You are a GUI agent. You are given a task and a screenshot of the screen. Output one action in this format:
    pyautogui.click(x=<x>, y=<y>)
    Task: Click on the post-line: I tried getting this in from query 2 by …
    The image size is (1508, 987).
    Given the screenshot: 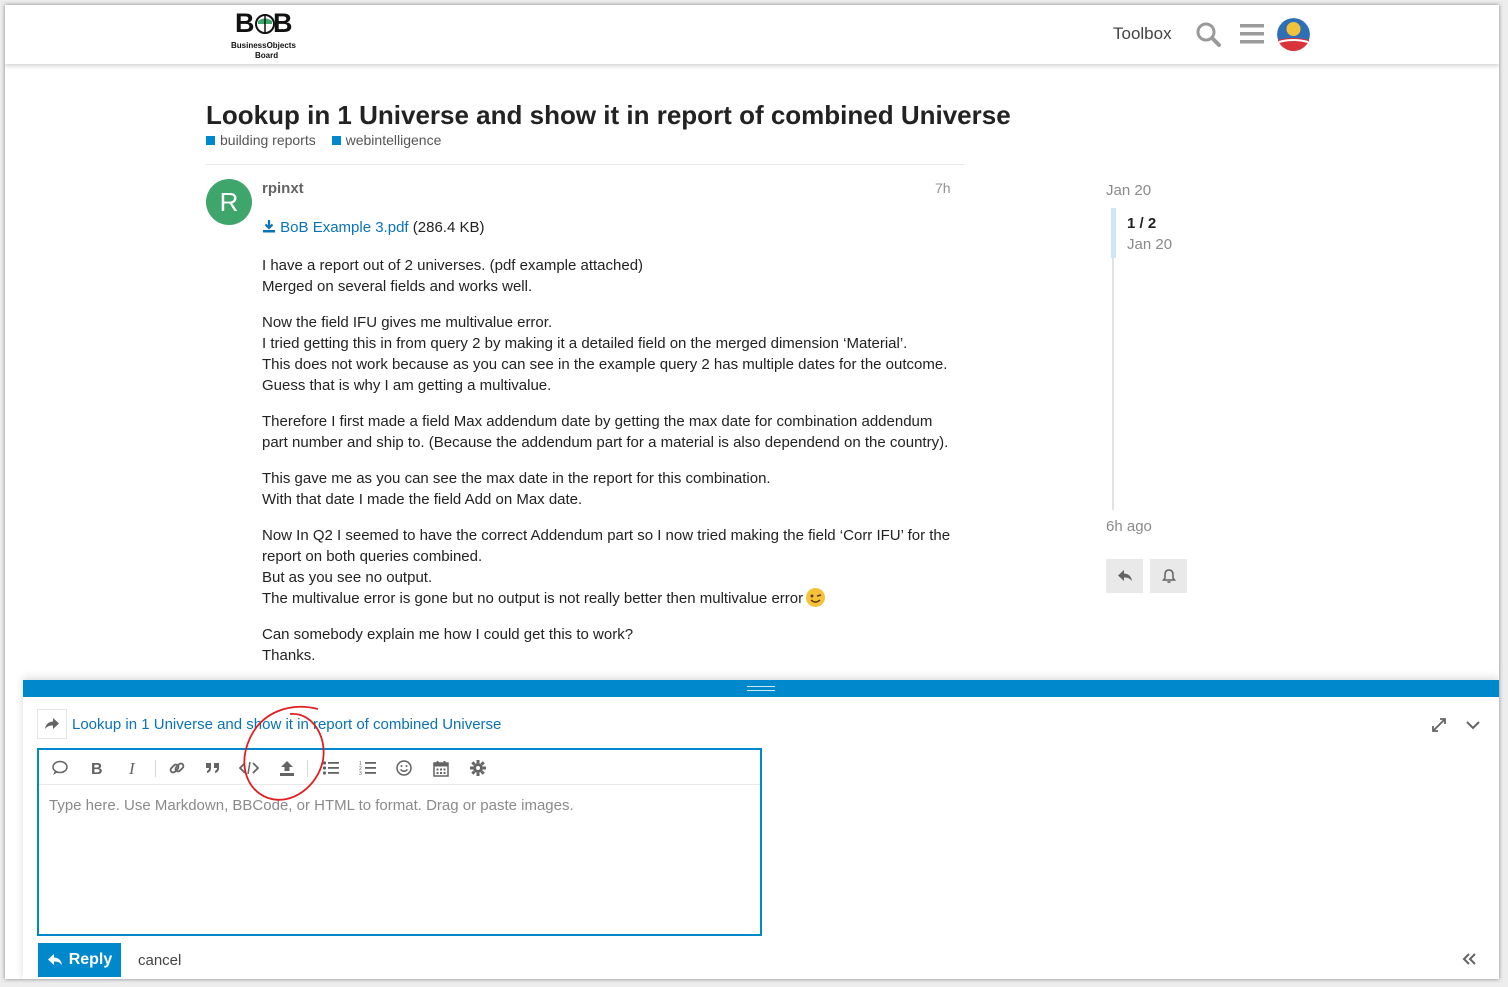 What is the action you would take?
    pyautogui.click(x=585, y=343)
    